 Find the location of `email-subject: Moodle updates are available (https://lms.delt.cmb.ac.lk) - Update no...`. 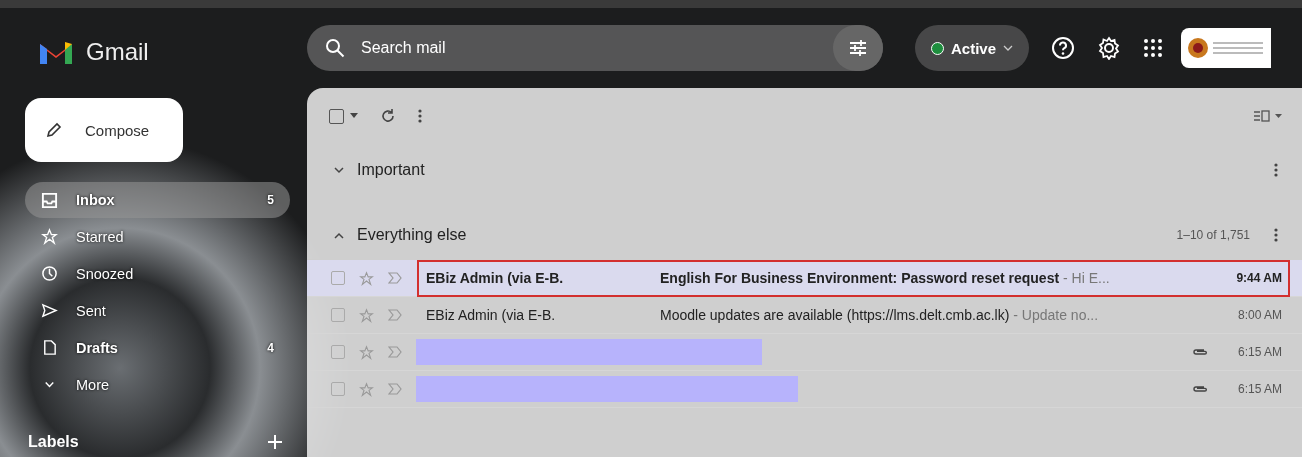

email-subject: Moodle updates are available (https://lms.delt.cmb.ac.lk) - Update no... is located at coordinates (880, 315).